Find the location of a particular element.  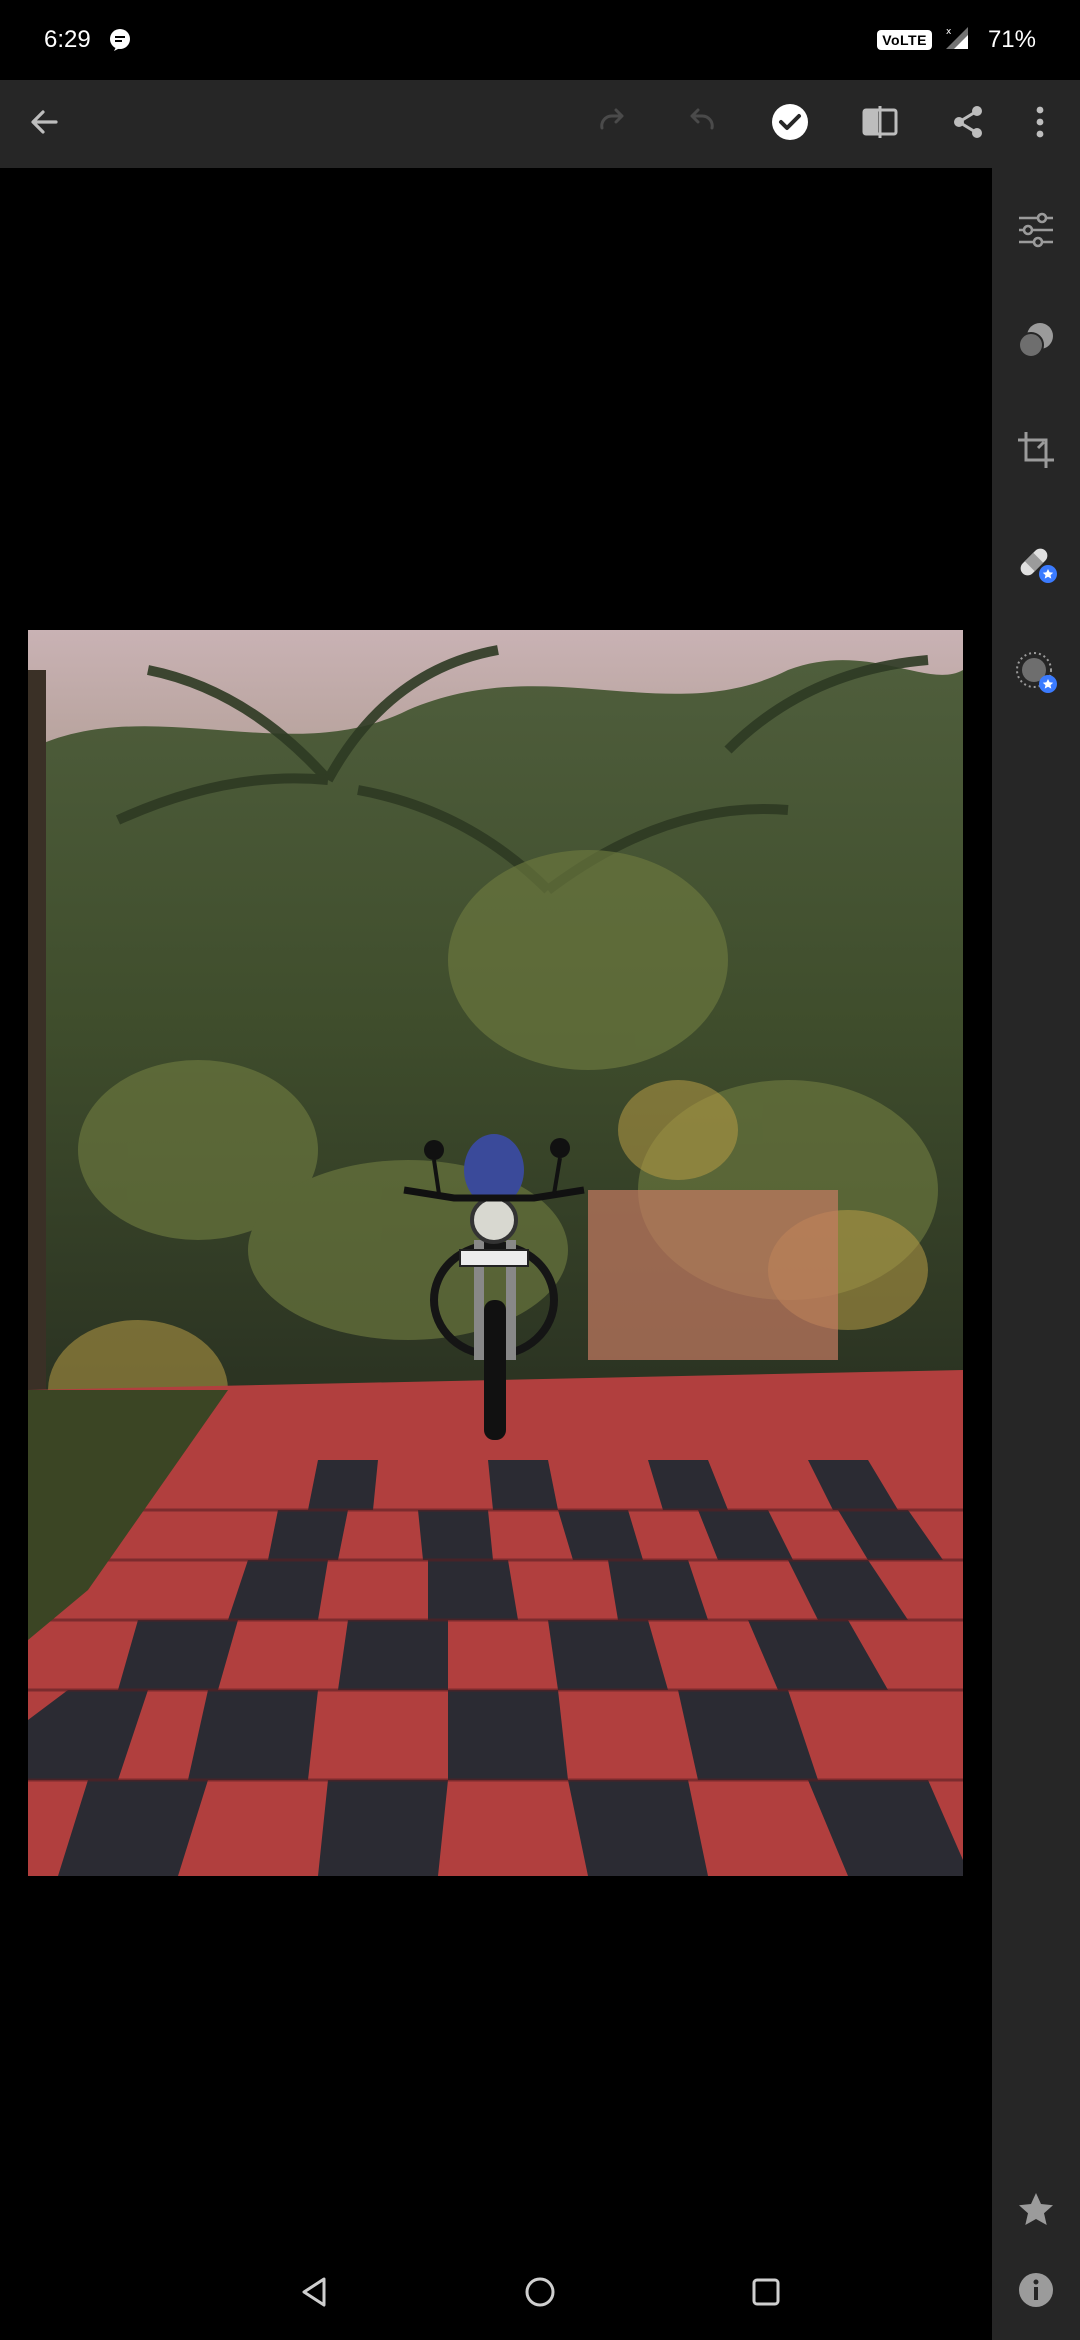

arrow-left-icon is located at coordinates (44, 124).